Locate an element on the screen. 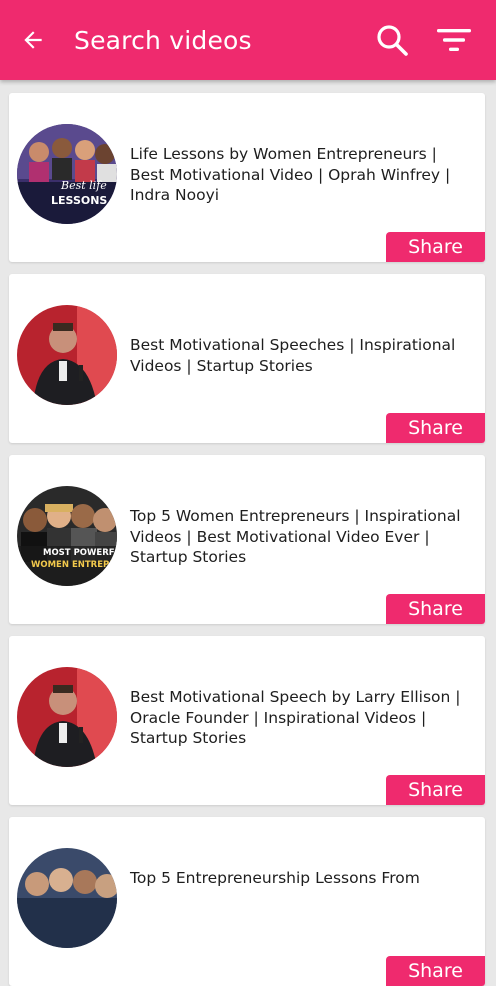  video-thumbnail: Best life LESSONS is located at coordinates (67, 174).